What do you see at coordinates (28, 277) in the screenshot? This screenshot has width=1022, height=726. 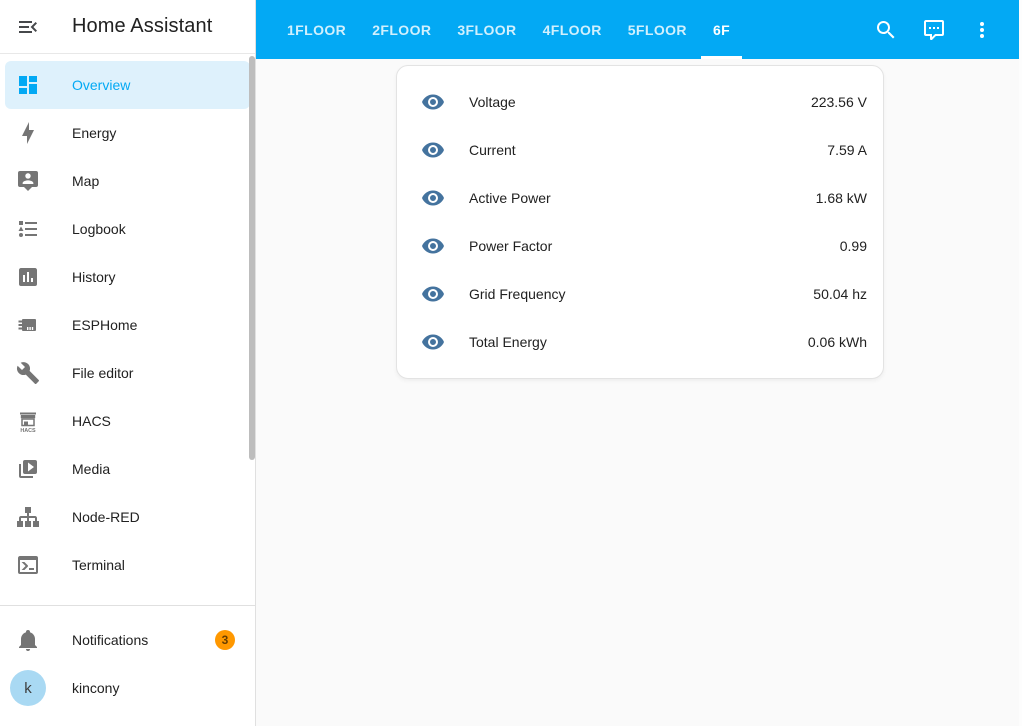 I see `chart-box-icon` at bounding box center [28, 277].